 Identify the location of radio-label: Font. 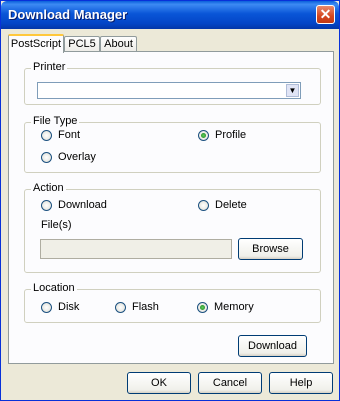
(69, 135).